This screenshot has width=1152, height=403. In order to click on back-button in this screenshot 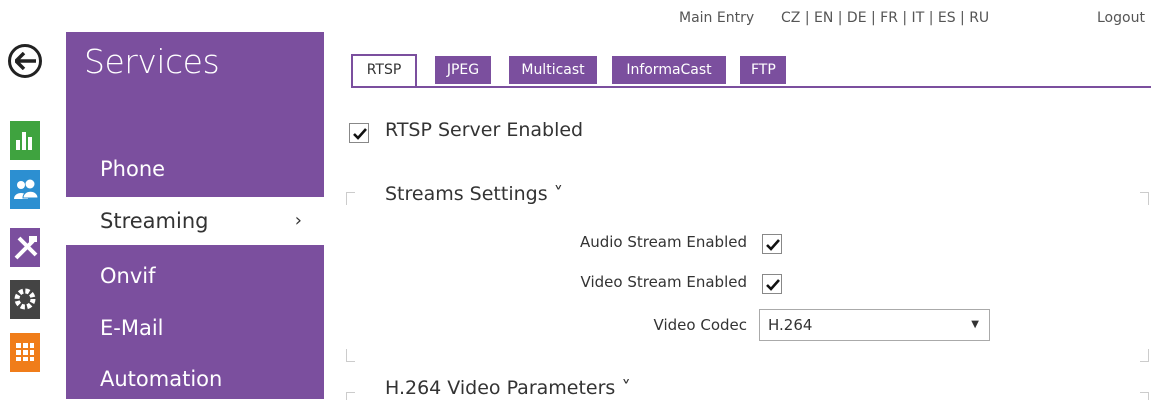, I will do `click(25, 61)`.